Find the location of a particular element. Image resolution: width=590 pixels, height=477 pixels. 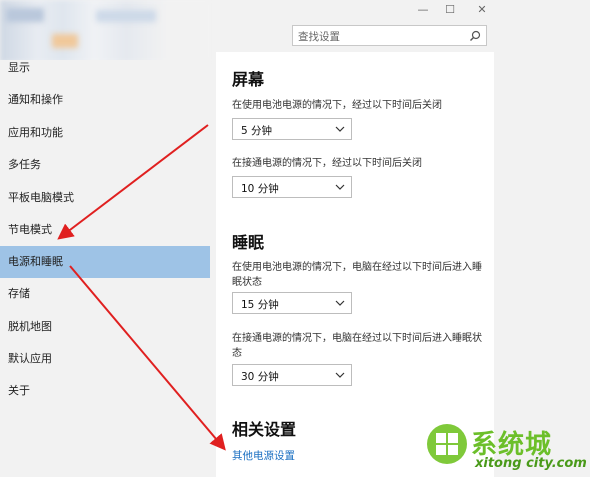

windows-logo-icon is located at coordinates (447, 444).